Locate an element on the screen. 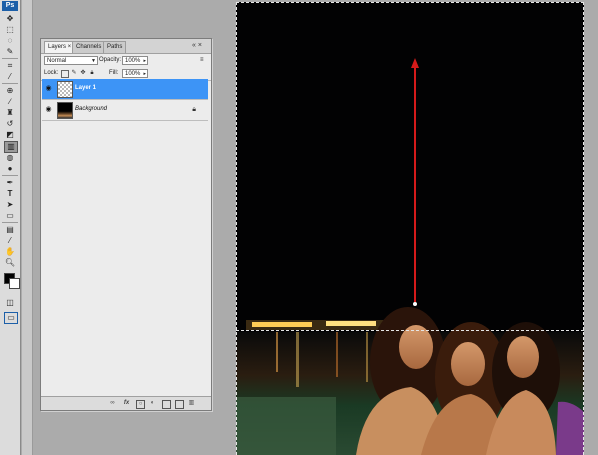  panel-collapse-close-icons: « × is located at coordinates (197, 46).